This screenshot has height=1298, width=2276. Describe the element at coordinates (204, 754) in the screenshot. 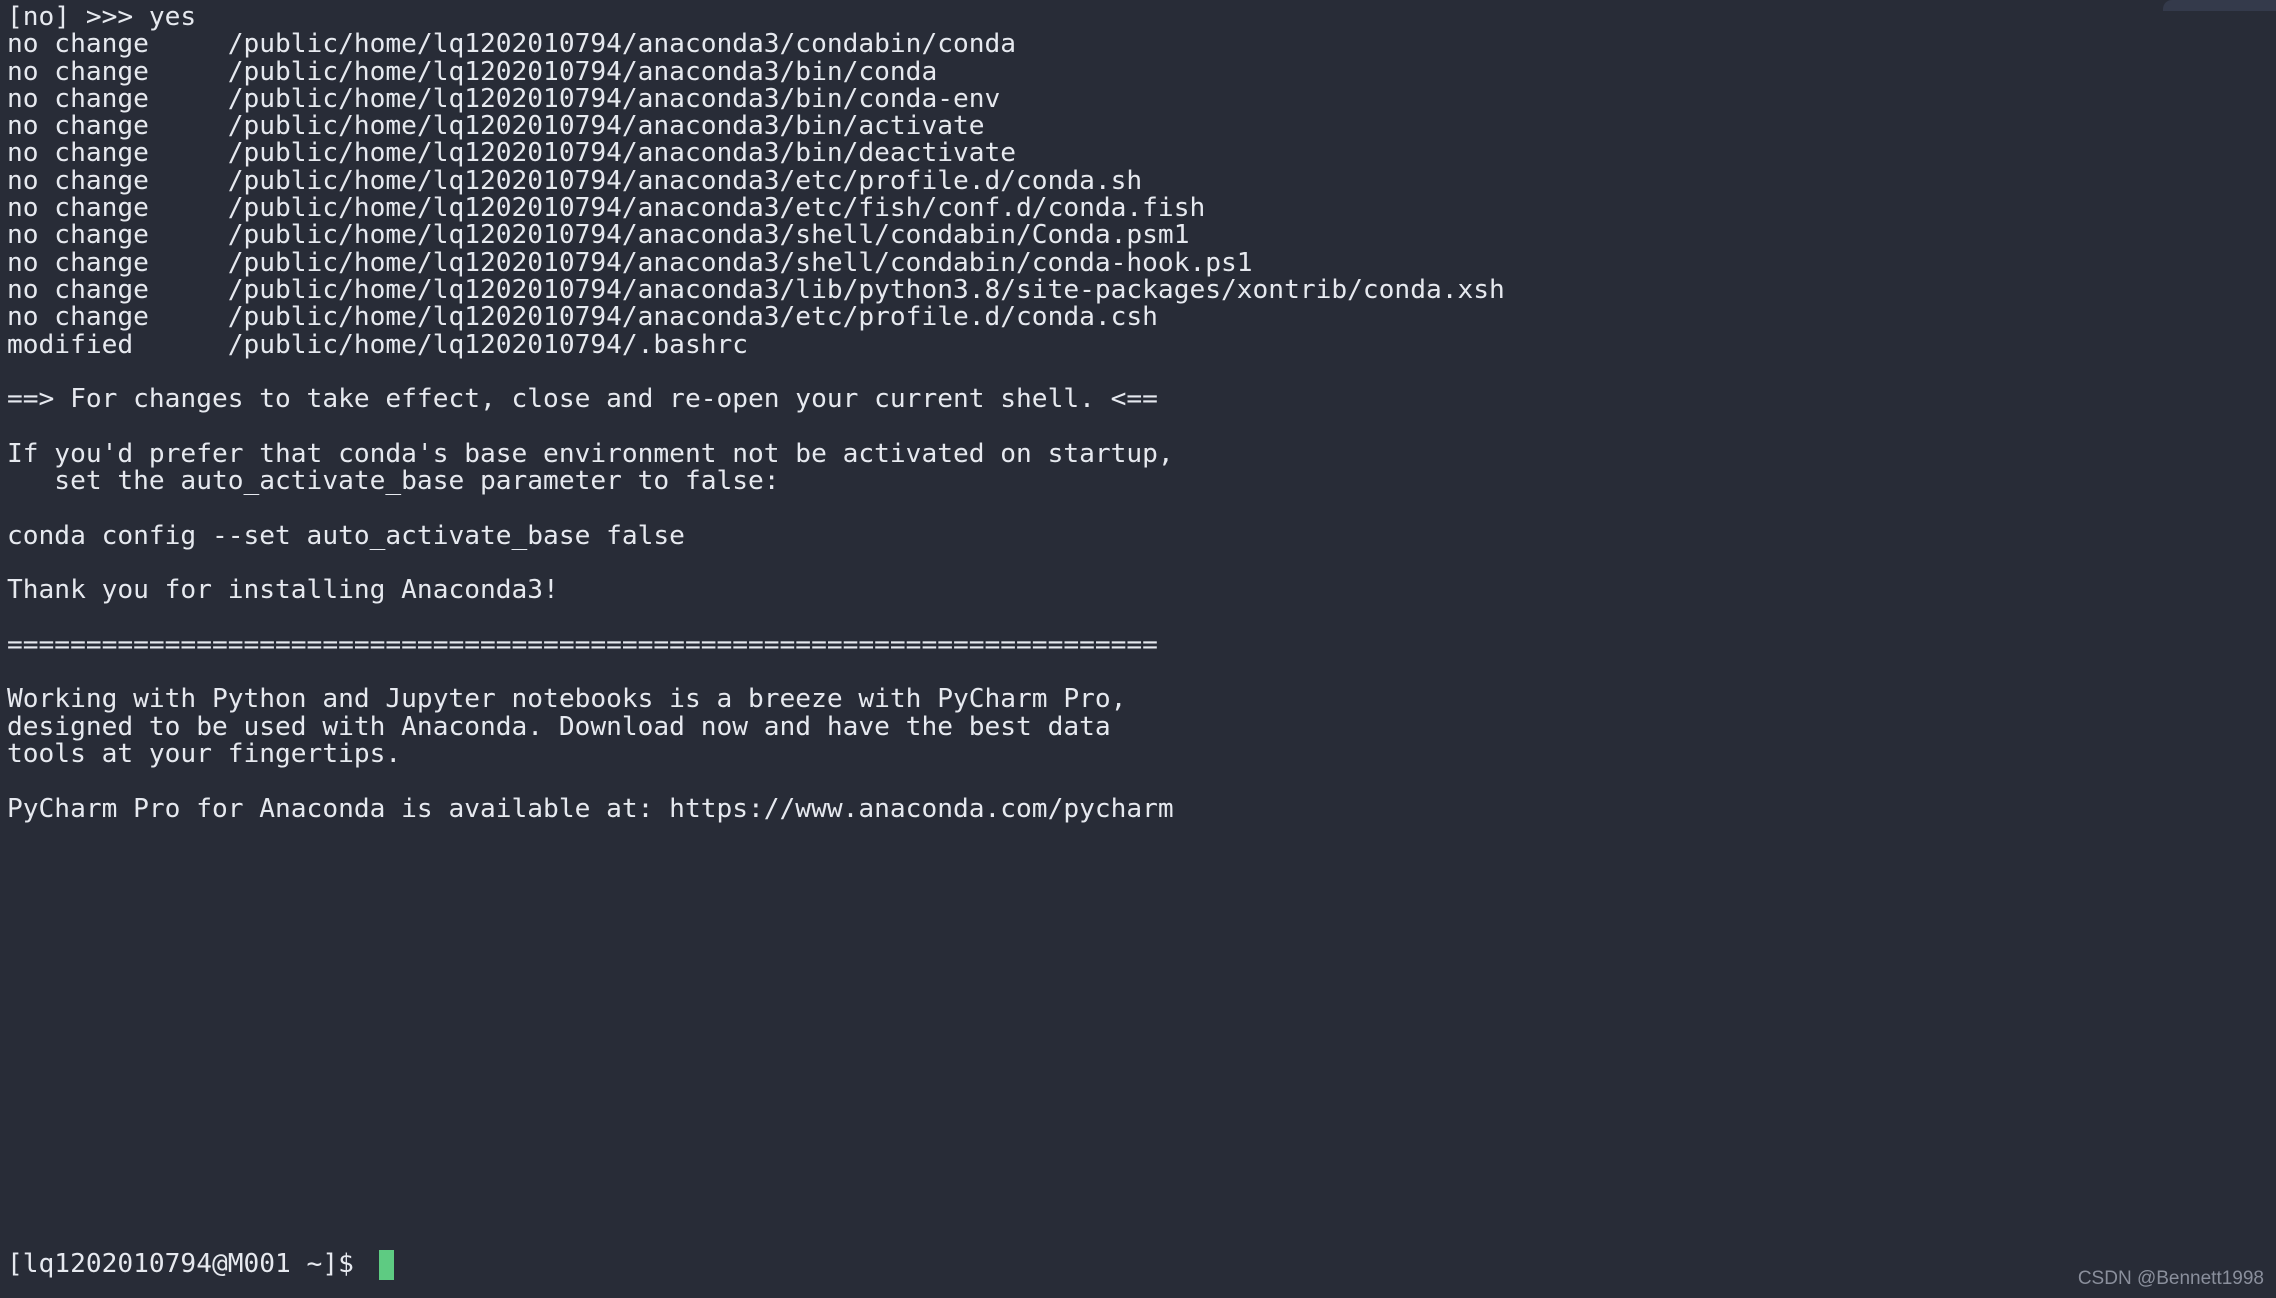

I see `terminal-line: tools at your fingertips.` at that location.